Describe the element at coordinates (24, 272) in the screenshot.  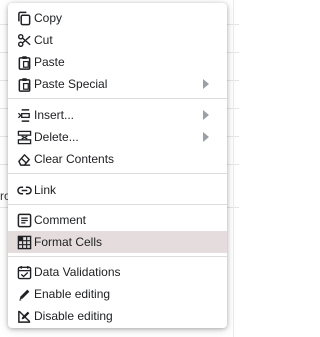
I see `calendar-check-icon` at that location.